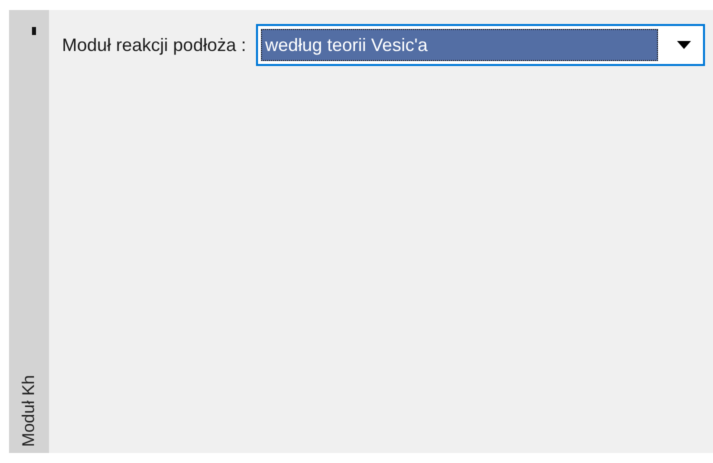 The image size is (713, 463). I want to click on dropdown: według teorii Vesic'a, so click(480, 45).